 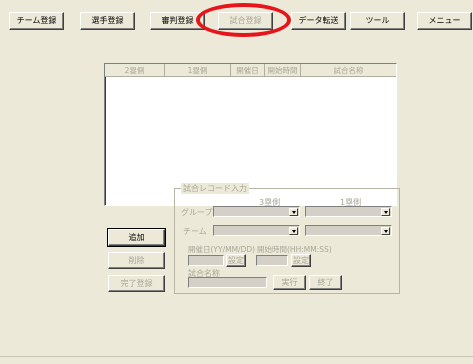 I want to click on column-header-match-name: 試合名称, so click(x=348, y=70).